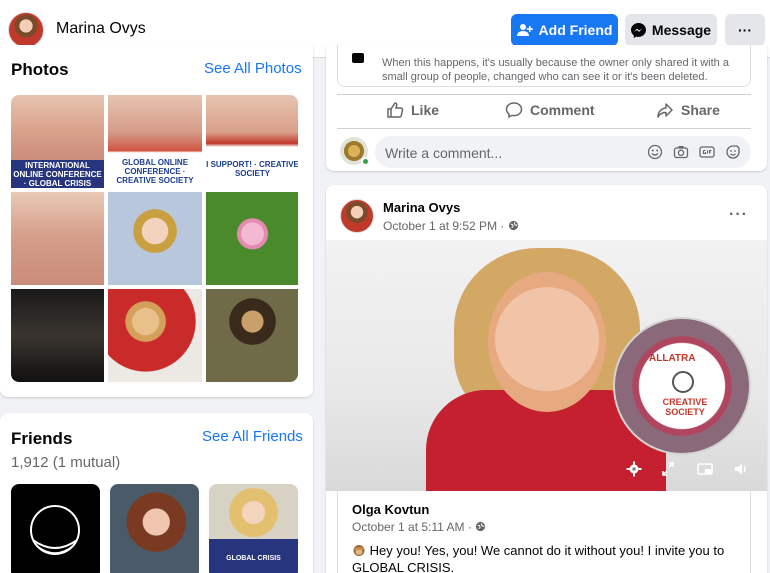 The height and width of the screenshot is (573, 770). I want to click on comment-tools, so click(694, 152).